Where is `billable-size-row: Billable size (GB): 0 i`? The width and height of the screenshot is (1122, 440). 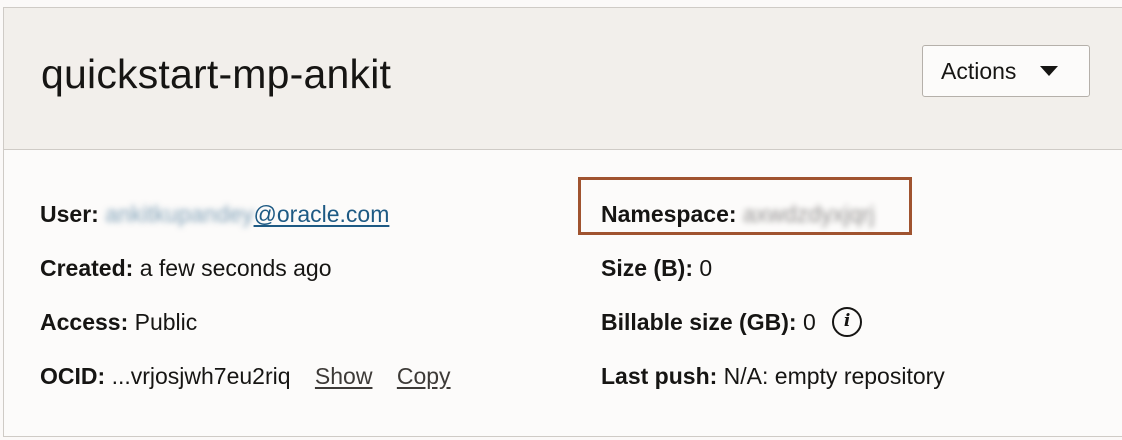 billable-size-row: Billable size (GB): 0 i is located at coordinates (732, 322).